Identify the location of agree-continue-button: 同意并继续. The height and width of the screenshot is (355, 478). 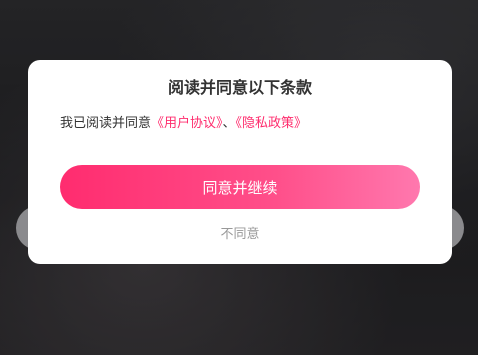
(240, 187).